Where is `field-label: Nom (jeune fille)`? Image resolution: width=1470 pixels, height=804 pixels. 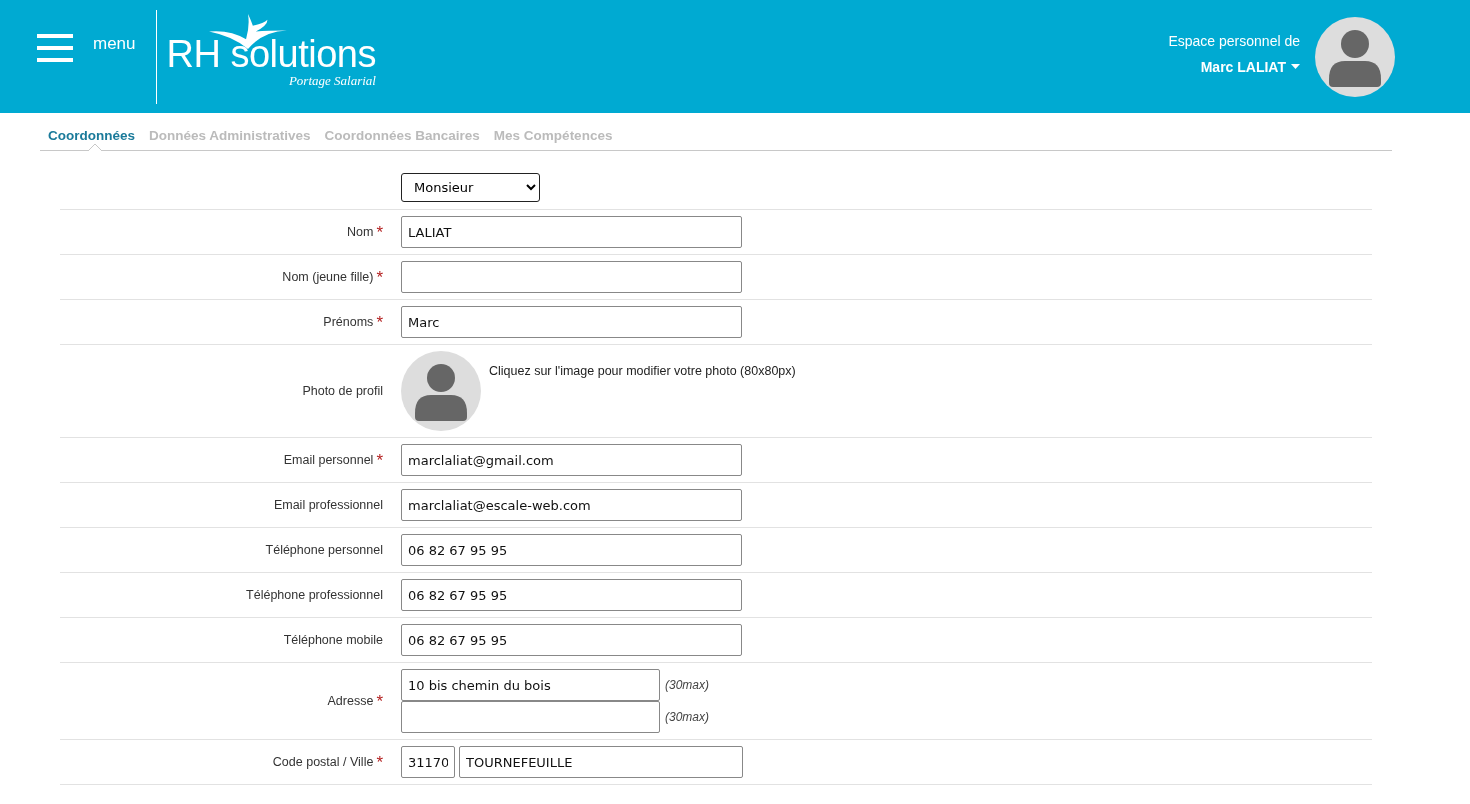
field-label: Nom (jeune fille) is located at coordinates (328, 277).